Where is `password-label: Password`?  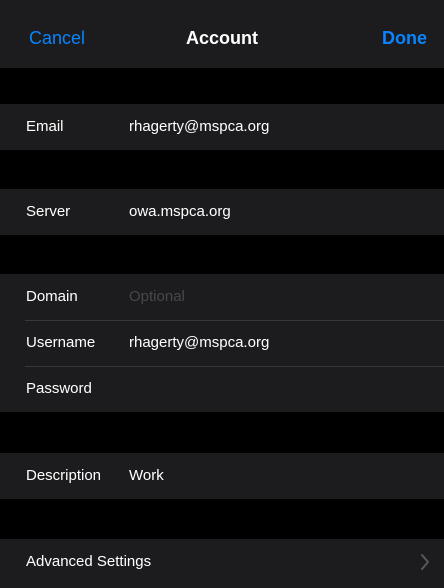
password-label: Password is located at coordinates (59, 388).